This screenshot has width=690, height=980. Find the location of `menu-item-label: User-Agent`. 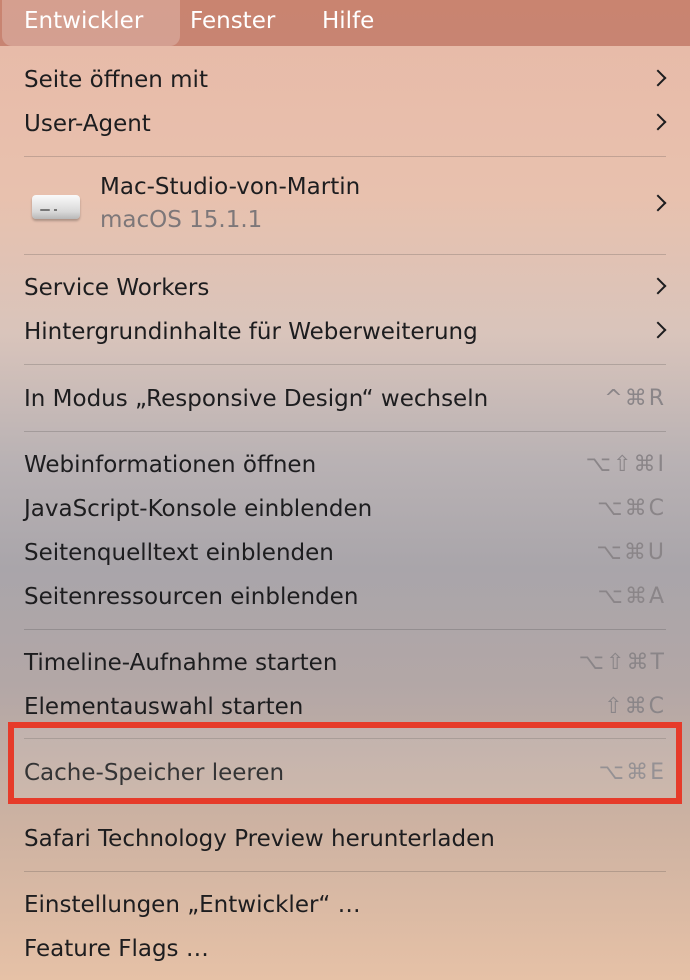

menu-item-label: User-Agent is located at coordinates (87, 124).